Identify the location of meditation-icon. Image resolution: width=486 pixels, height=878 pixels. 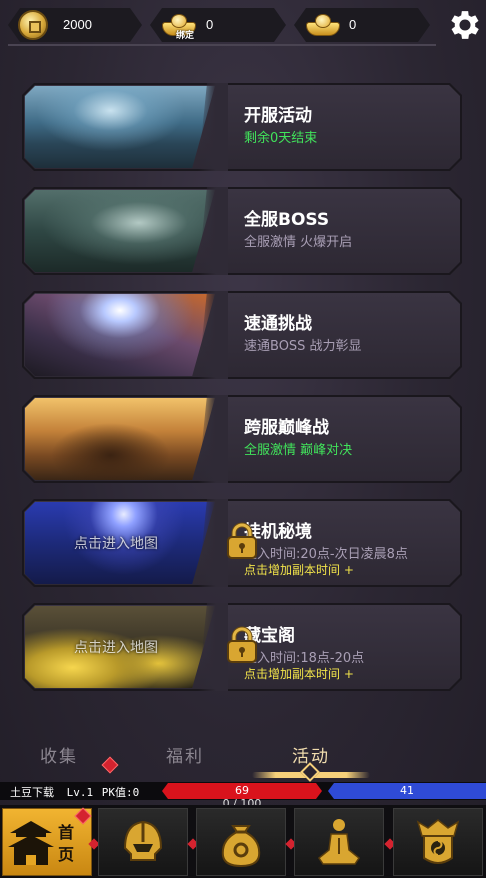
(339, 842).